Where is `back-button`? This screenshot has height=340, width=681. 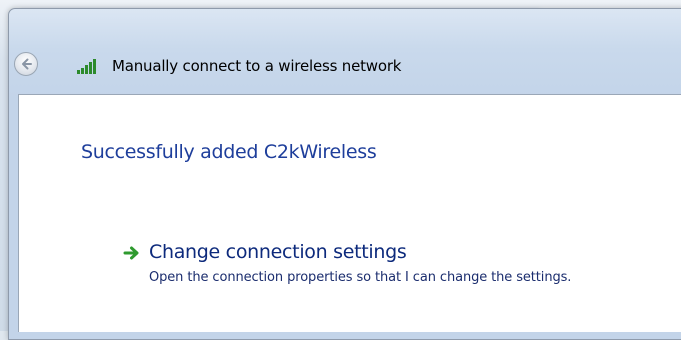
back-button is located at coordinates (26, 64).